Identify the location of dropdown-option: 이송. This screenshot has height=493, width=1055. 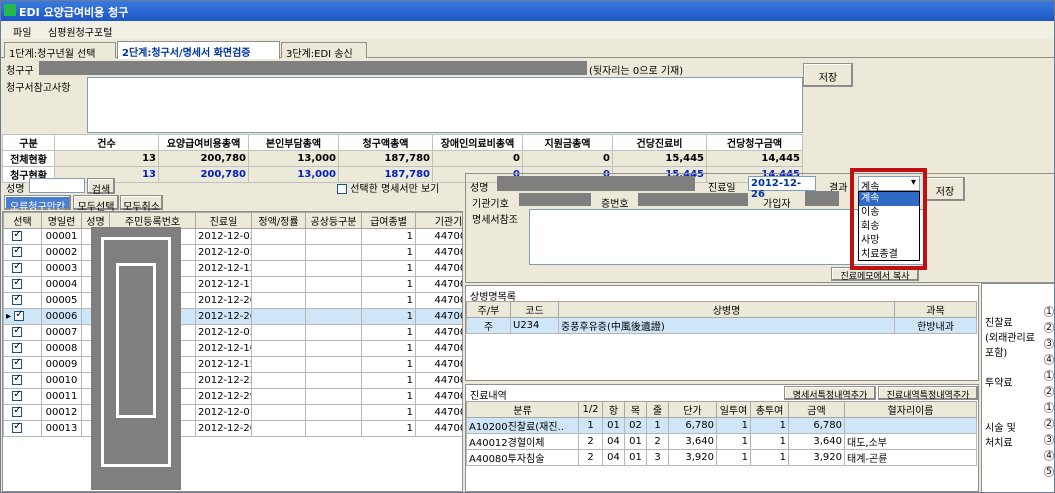
(889, 213).